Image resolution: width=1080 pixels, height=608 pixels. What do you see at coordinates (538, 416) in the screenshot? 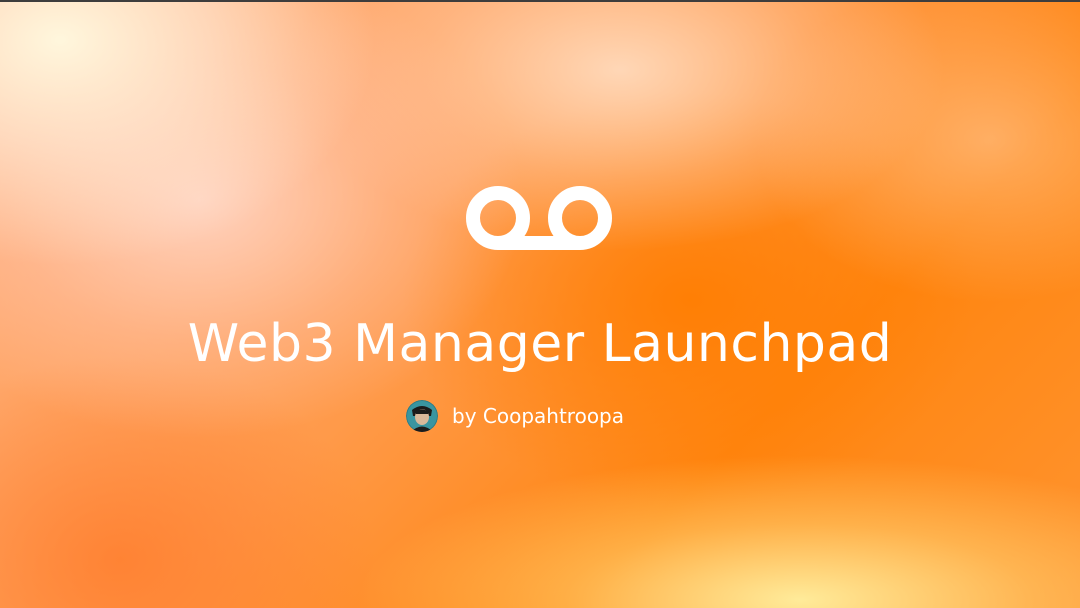
I see `author-name: by Coopahtroopa` at bounding box center [538, 416].